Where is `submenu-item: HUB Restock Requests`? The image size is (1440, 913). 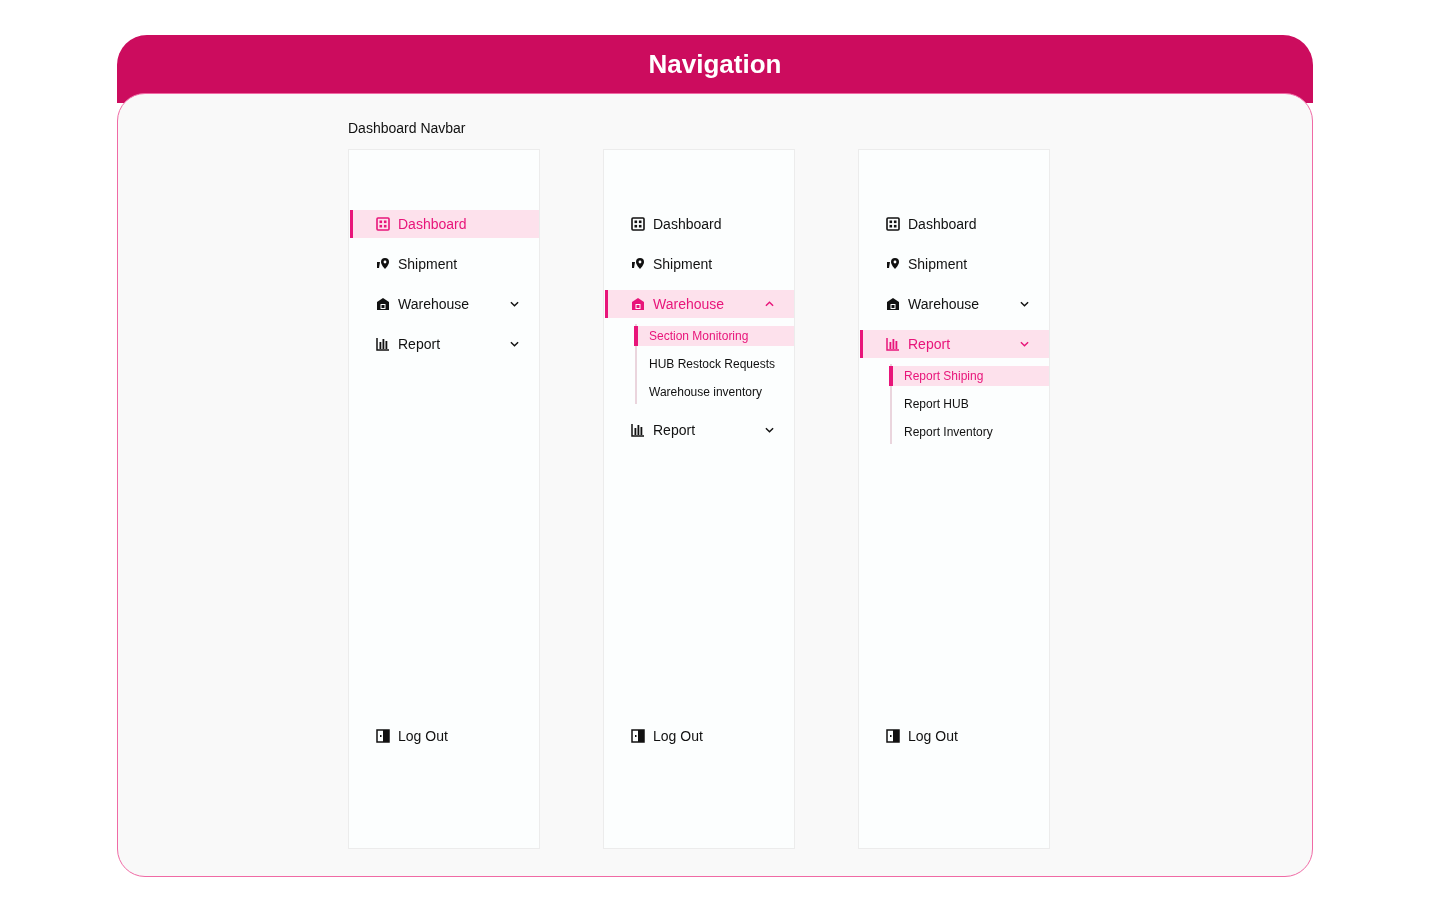
submenu-item: HUB Restock Requests is located at coordinates (714, 364).